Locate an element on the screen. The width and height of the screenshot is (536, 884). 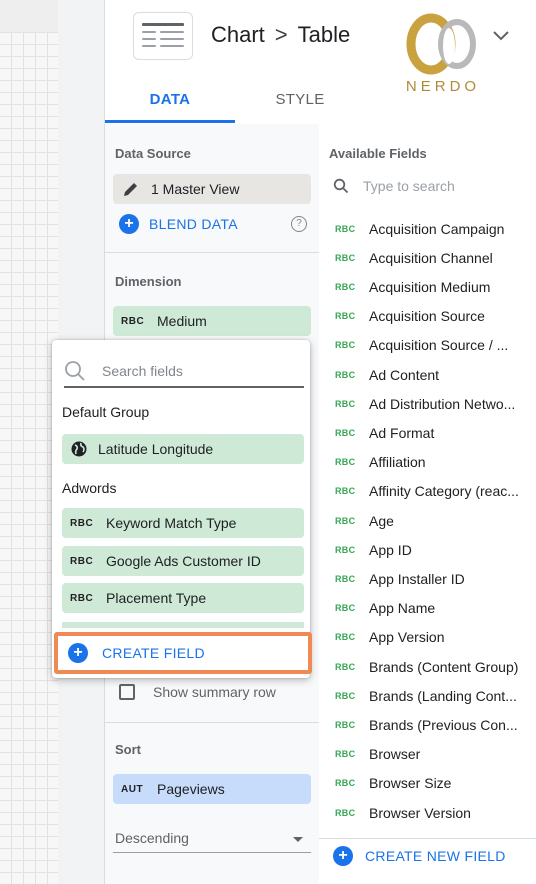
chevron-down-icon is located at coordinates (501, 36).